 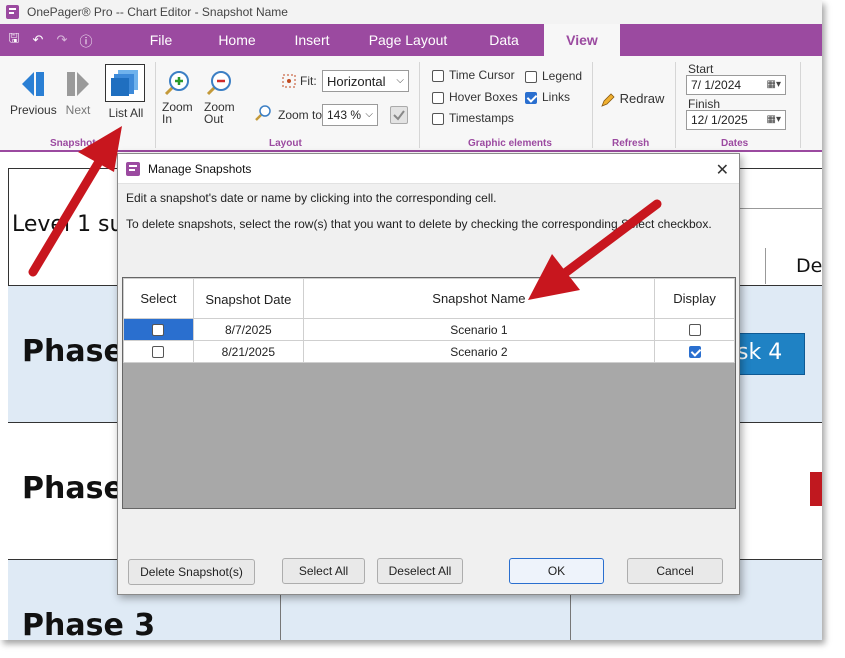 What do you see at coordinates (344, 115) in the screenshot?
I see `zoom-to-value: 143 %` at bounding box center [344, 115].